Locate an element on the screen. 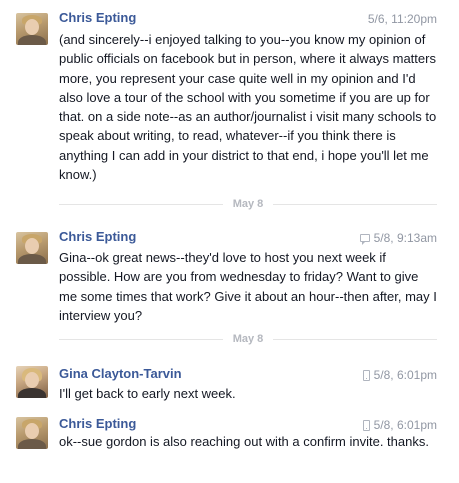 The image size is (459, 483). timestamp-text: 5/8, 9:13am is located at coordinates (405, 238).